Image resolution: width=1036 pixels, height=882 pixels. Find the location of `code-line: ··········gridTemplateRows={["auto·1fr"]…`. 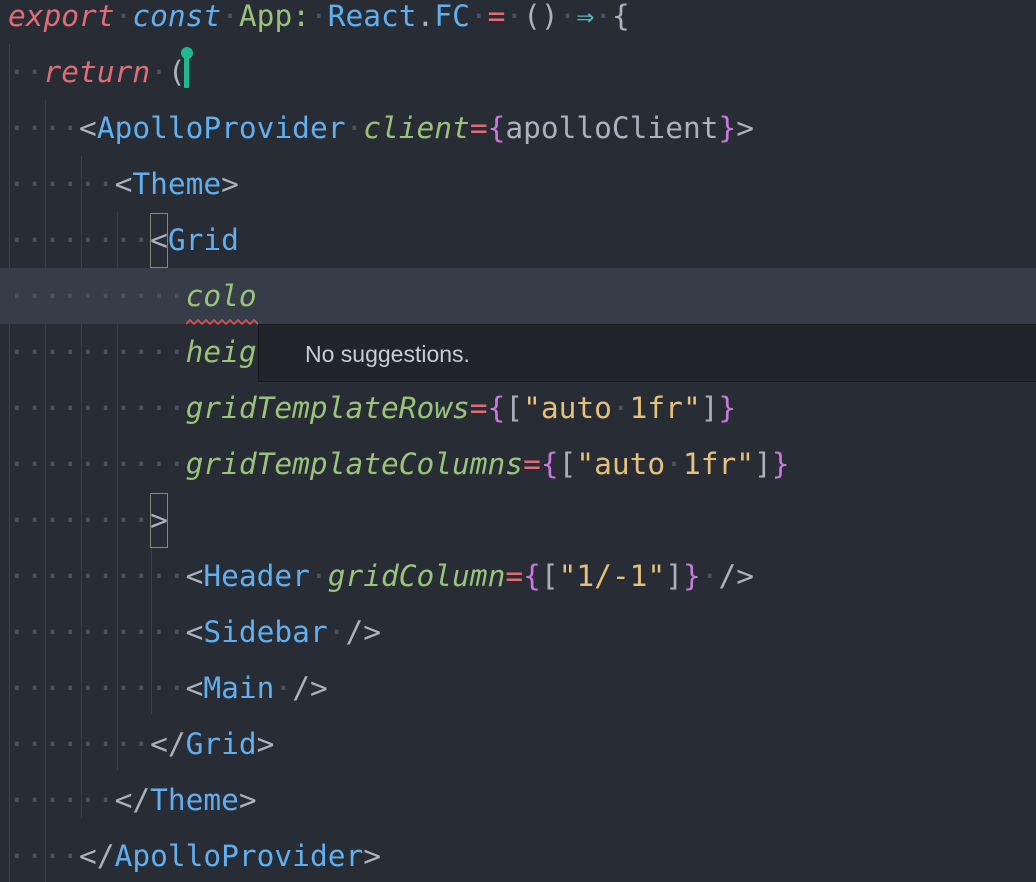

code-line: ··········gridTemplateRows={["auto·1fr"]… is located at coordinates (518, 408).